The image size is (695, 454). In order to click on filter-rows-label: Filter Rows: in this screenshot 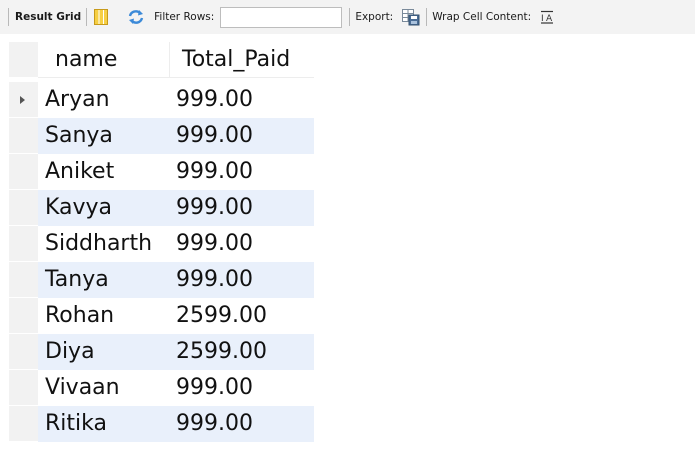, I will do `click(184, 17)`.